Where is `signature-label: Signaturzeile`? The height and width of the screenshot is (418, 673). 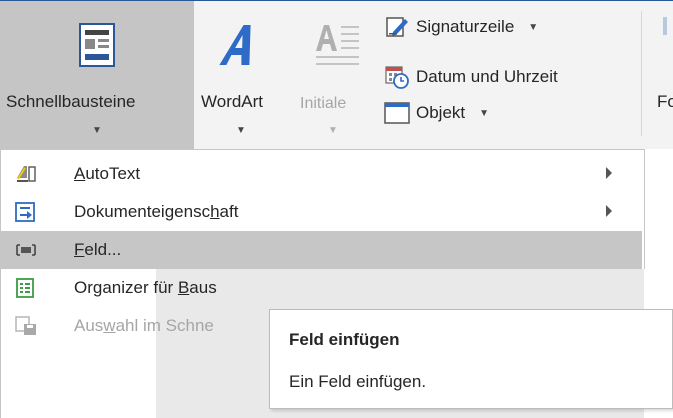 signature-label: Signaturzeile is located at coordinates (465, 26).